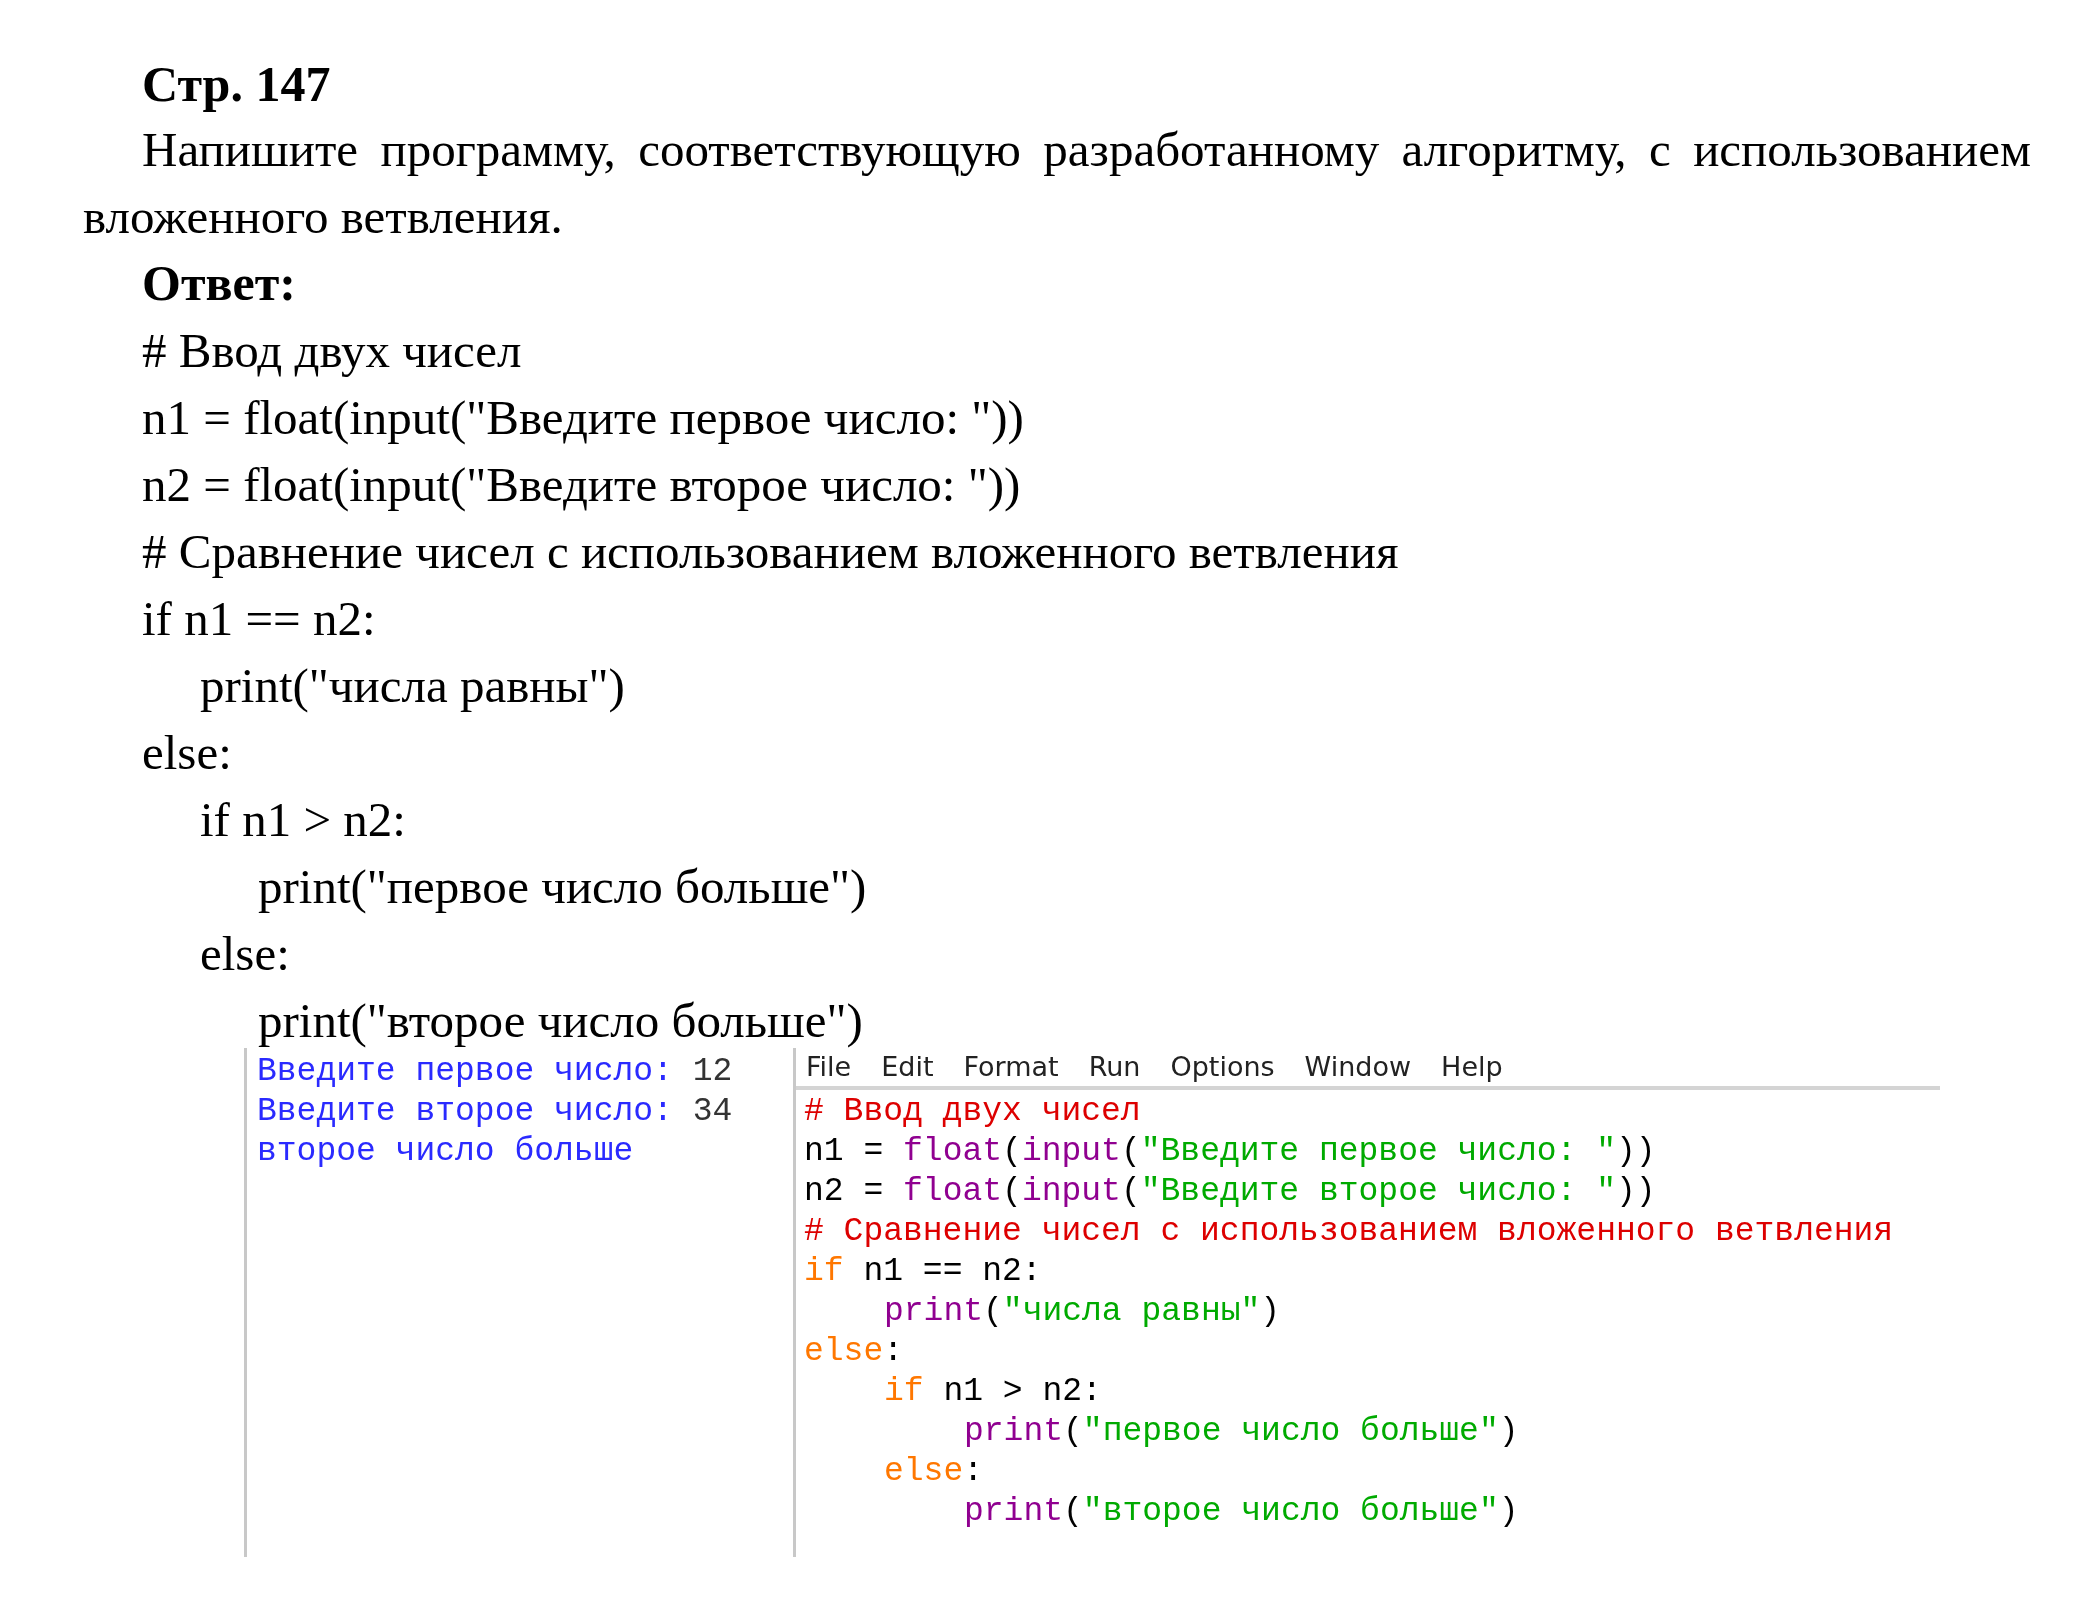 Image resolution: width=2099 pixels, height=1617 pixels. What do you see at coordinates (1114, 1067) in the screenshot?
I see `menu-item: Run` at bounding box center [1114, 1067].